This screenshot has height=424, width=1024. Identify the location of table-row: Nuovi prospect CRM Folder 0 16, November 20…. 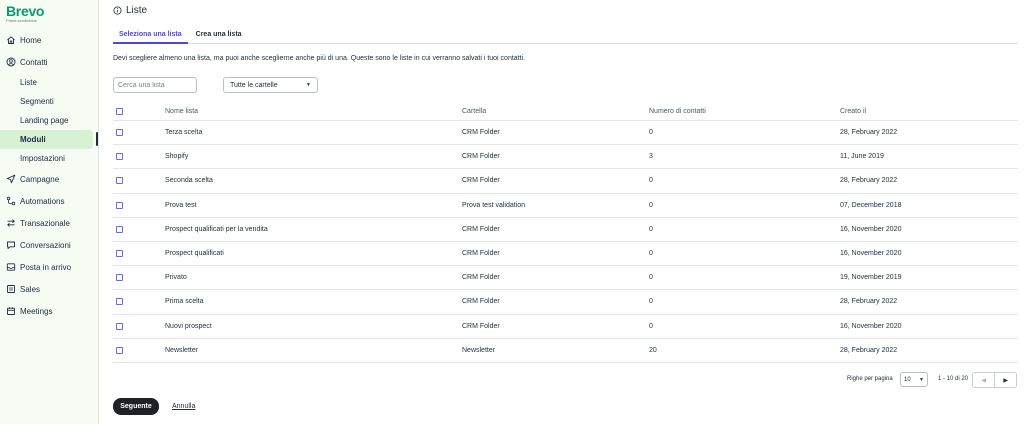
(565, 327).